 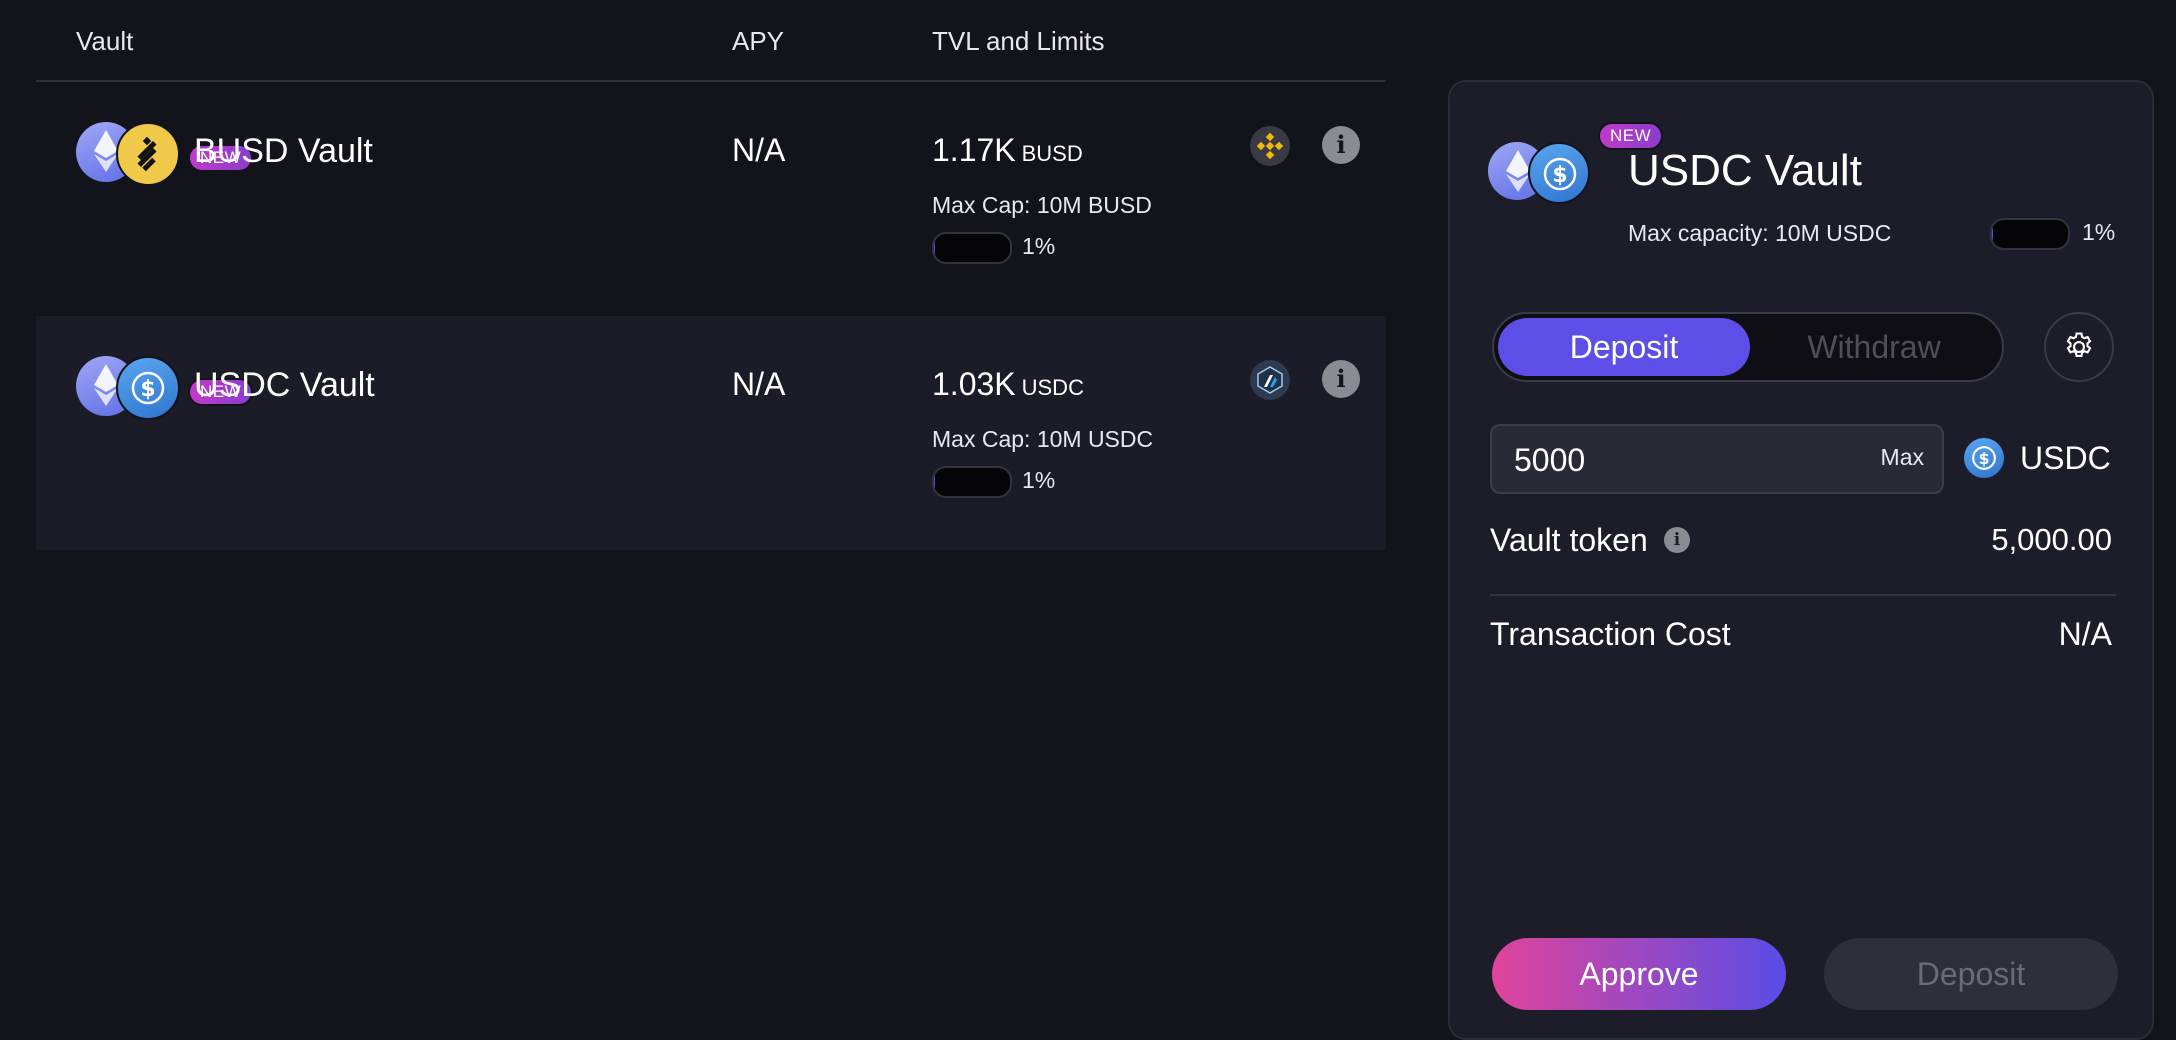 I want to click on max-cap: Max Cap: 10M USDC, so click(x=1043, y=439).